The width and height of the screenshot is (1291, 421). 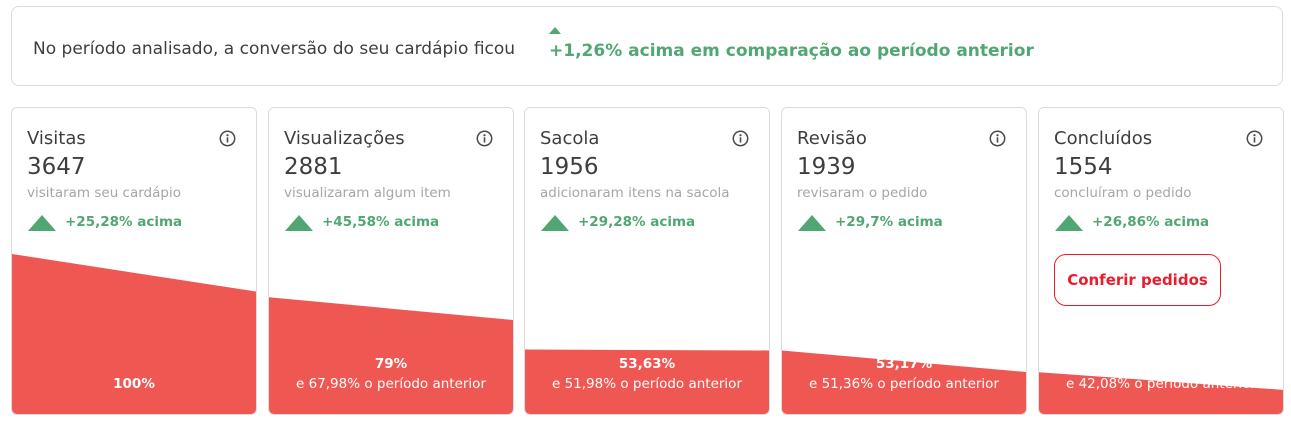 I want to click on view-orders-button: Conferir pedidos, so click(x=1137, y=280).